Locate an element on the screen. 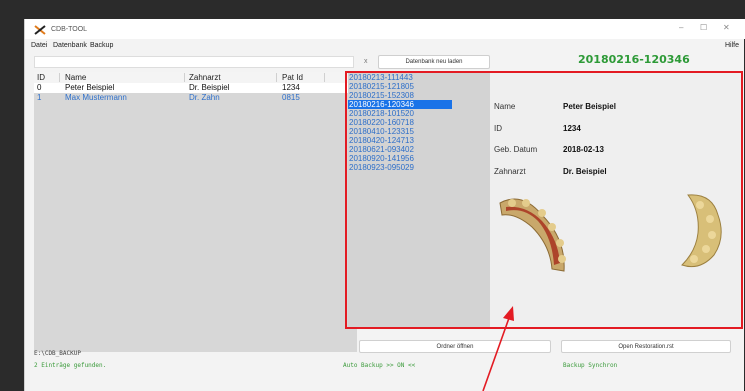 This screenshot has width=745, height=391. search-input is located at coordinates (194, 62).